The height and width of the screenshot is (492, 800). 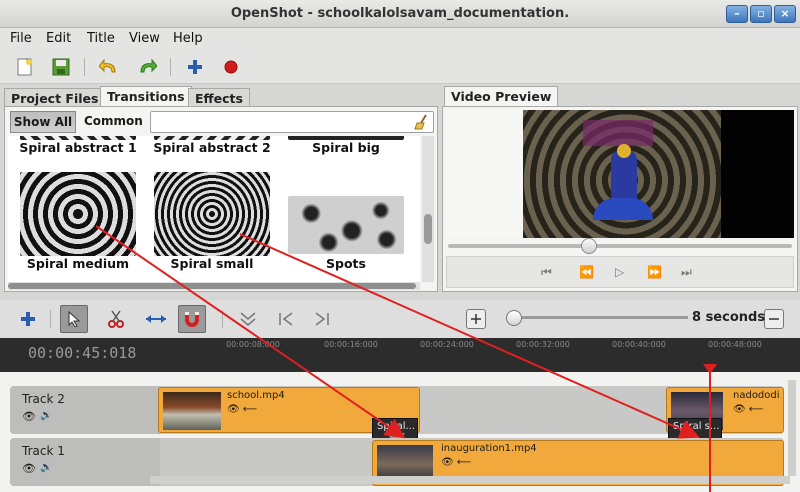 I want to click on maximize-button: ▫, so click(x=761, y=14).